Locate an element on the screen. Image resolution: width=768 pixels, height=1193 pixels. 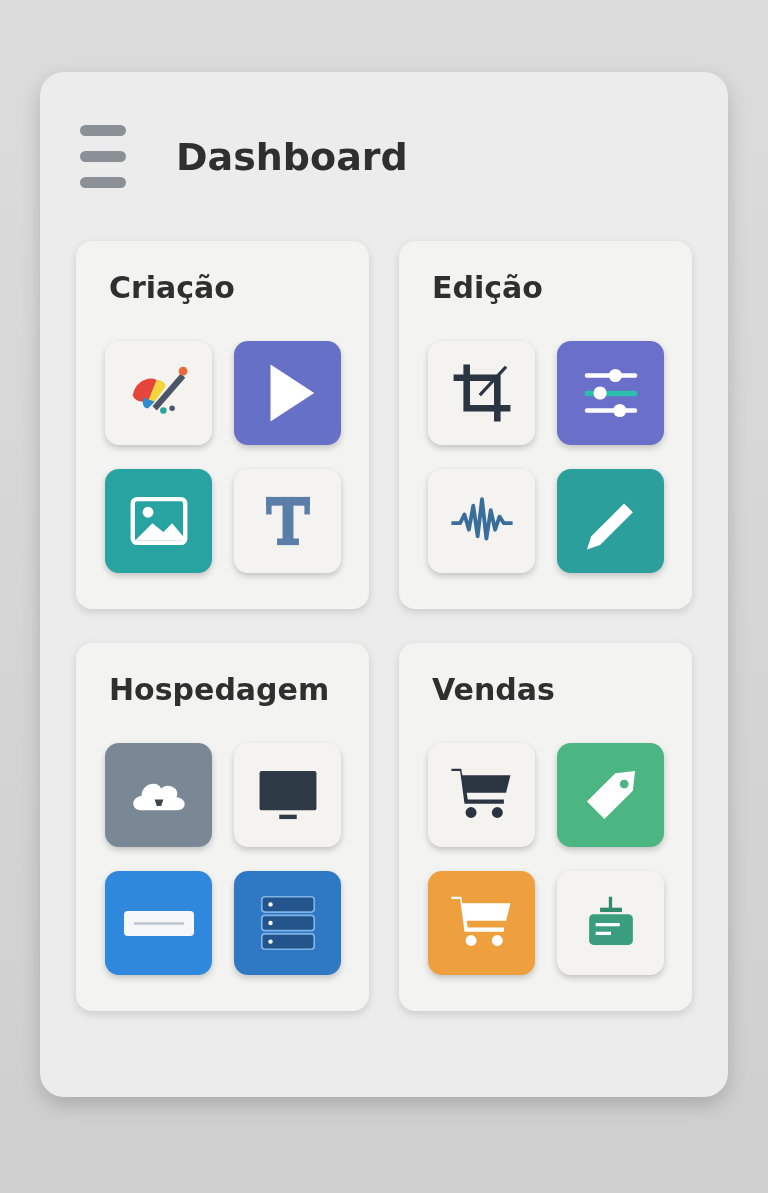
drive-icon is located at coordinates (158, 923).